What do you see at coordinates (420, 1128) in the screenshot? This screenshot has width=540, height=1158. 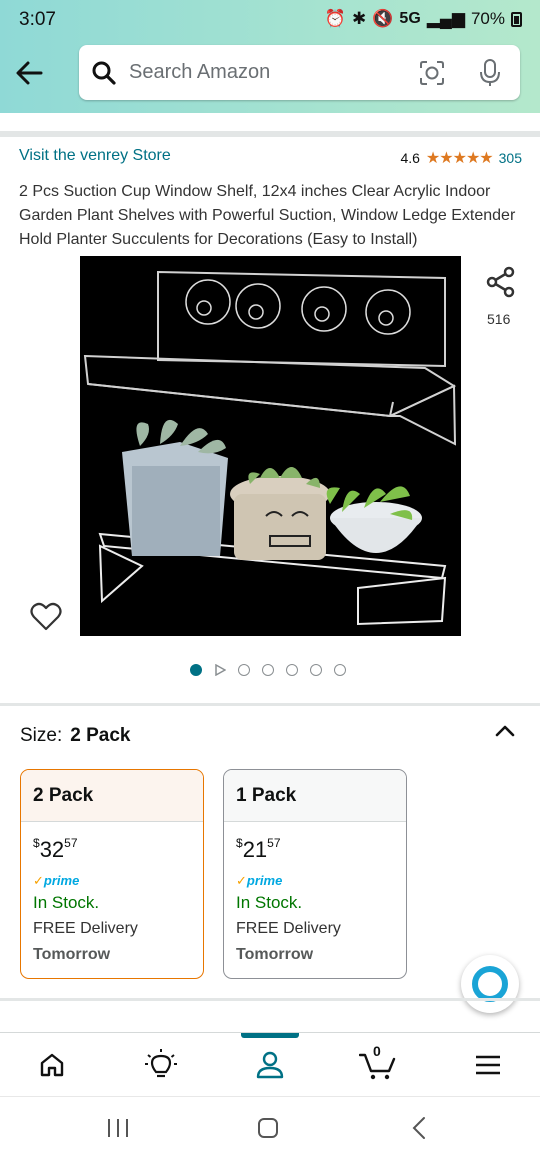 I see `back-button-icon` at bounding box center [420, 1128].